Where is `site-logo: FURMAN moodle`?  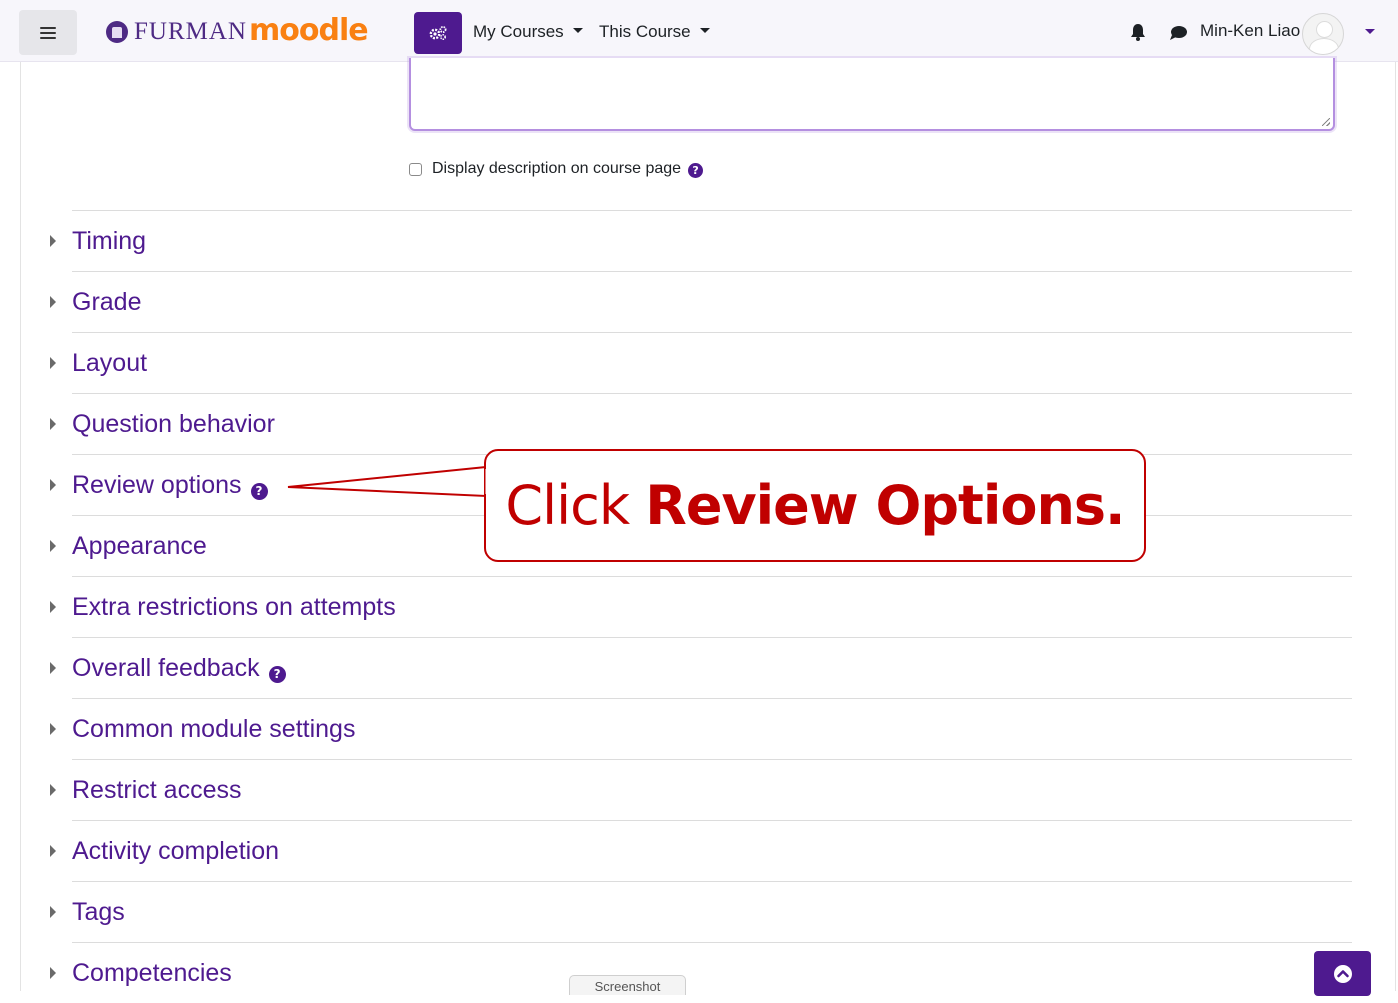
site-logo: FURMAN moodle is located at coordinates (237, 31).